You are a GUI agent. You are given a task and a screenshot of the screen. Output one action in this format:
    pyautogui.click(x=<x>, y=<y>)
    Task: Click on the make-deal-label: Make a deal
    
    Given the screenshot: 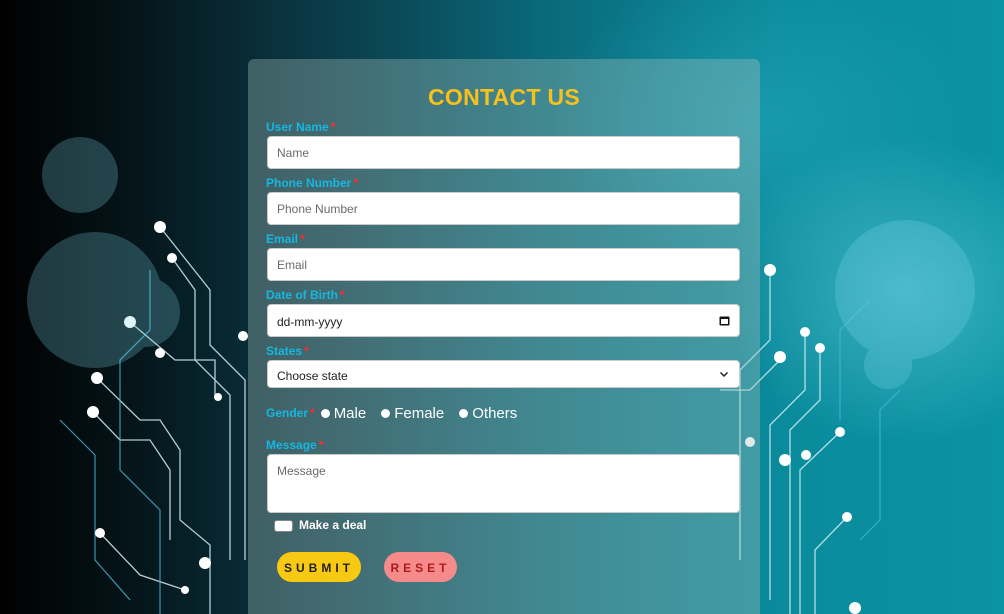 What is the action you would take?
    pyautogui.click(x=333, y=525)
    